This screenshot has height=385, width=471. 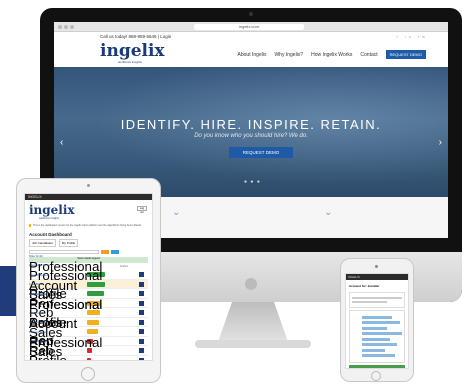 I want to click on candidate-name: Mike Smith, so click(x=54, y=256).